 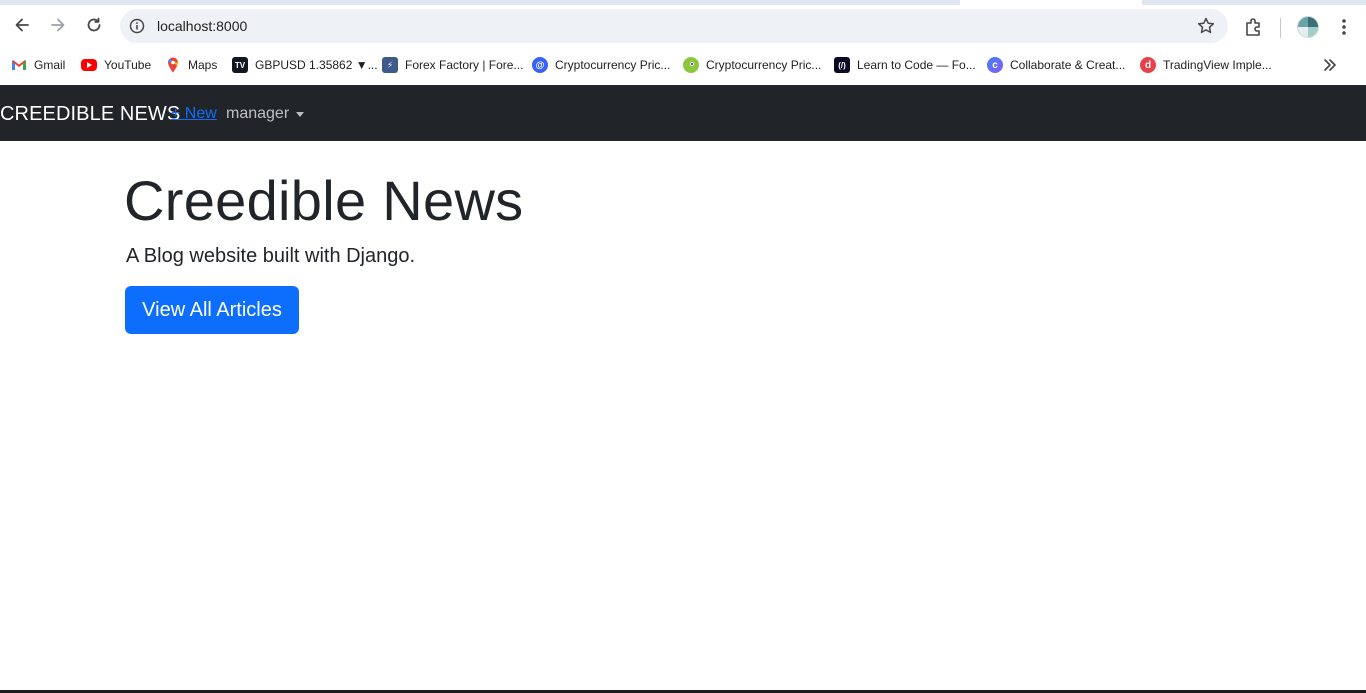 What do you see at coordinates (90, 114) in the screenshot?
I see `navbar-brand: CREEDIBLE NEWS` at bounding box center [90, 114].